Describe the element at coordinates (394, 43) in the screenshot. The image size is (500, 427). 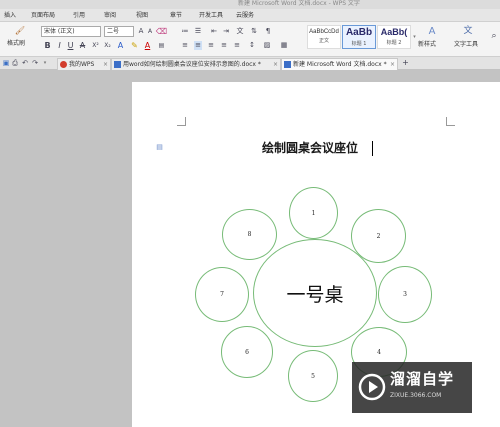
I see `style-heading-2-caption: 标题 2` at that location.